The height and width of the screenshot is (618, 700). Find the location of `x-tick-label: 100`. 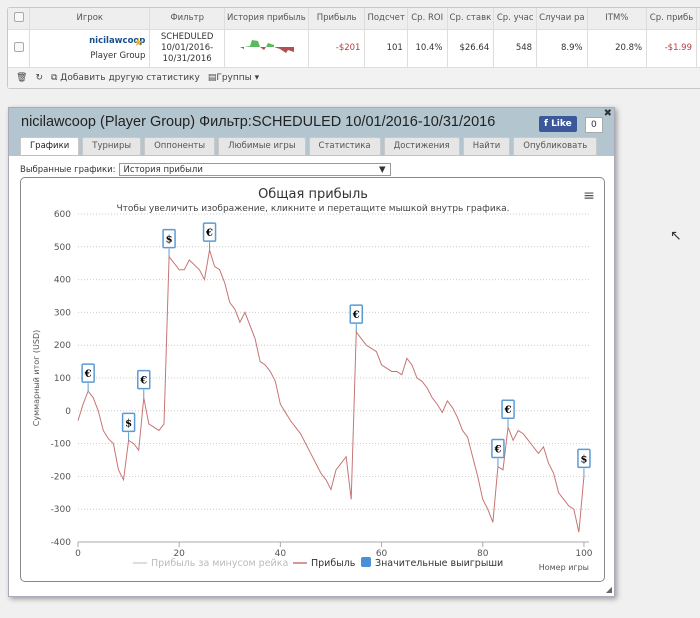

x-tick-label: 100 is located at coordinates (583, 554).